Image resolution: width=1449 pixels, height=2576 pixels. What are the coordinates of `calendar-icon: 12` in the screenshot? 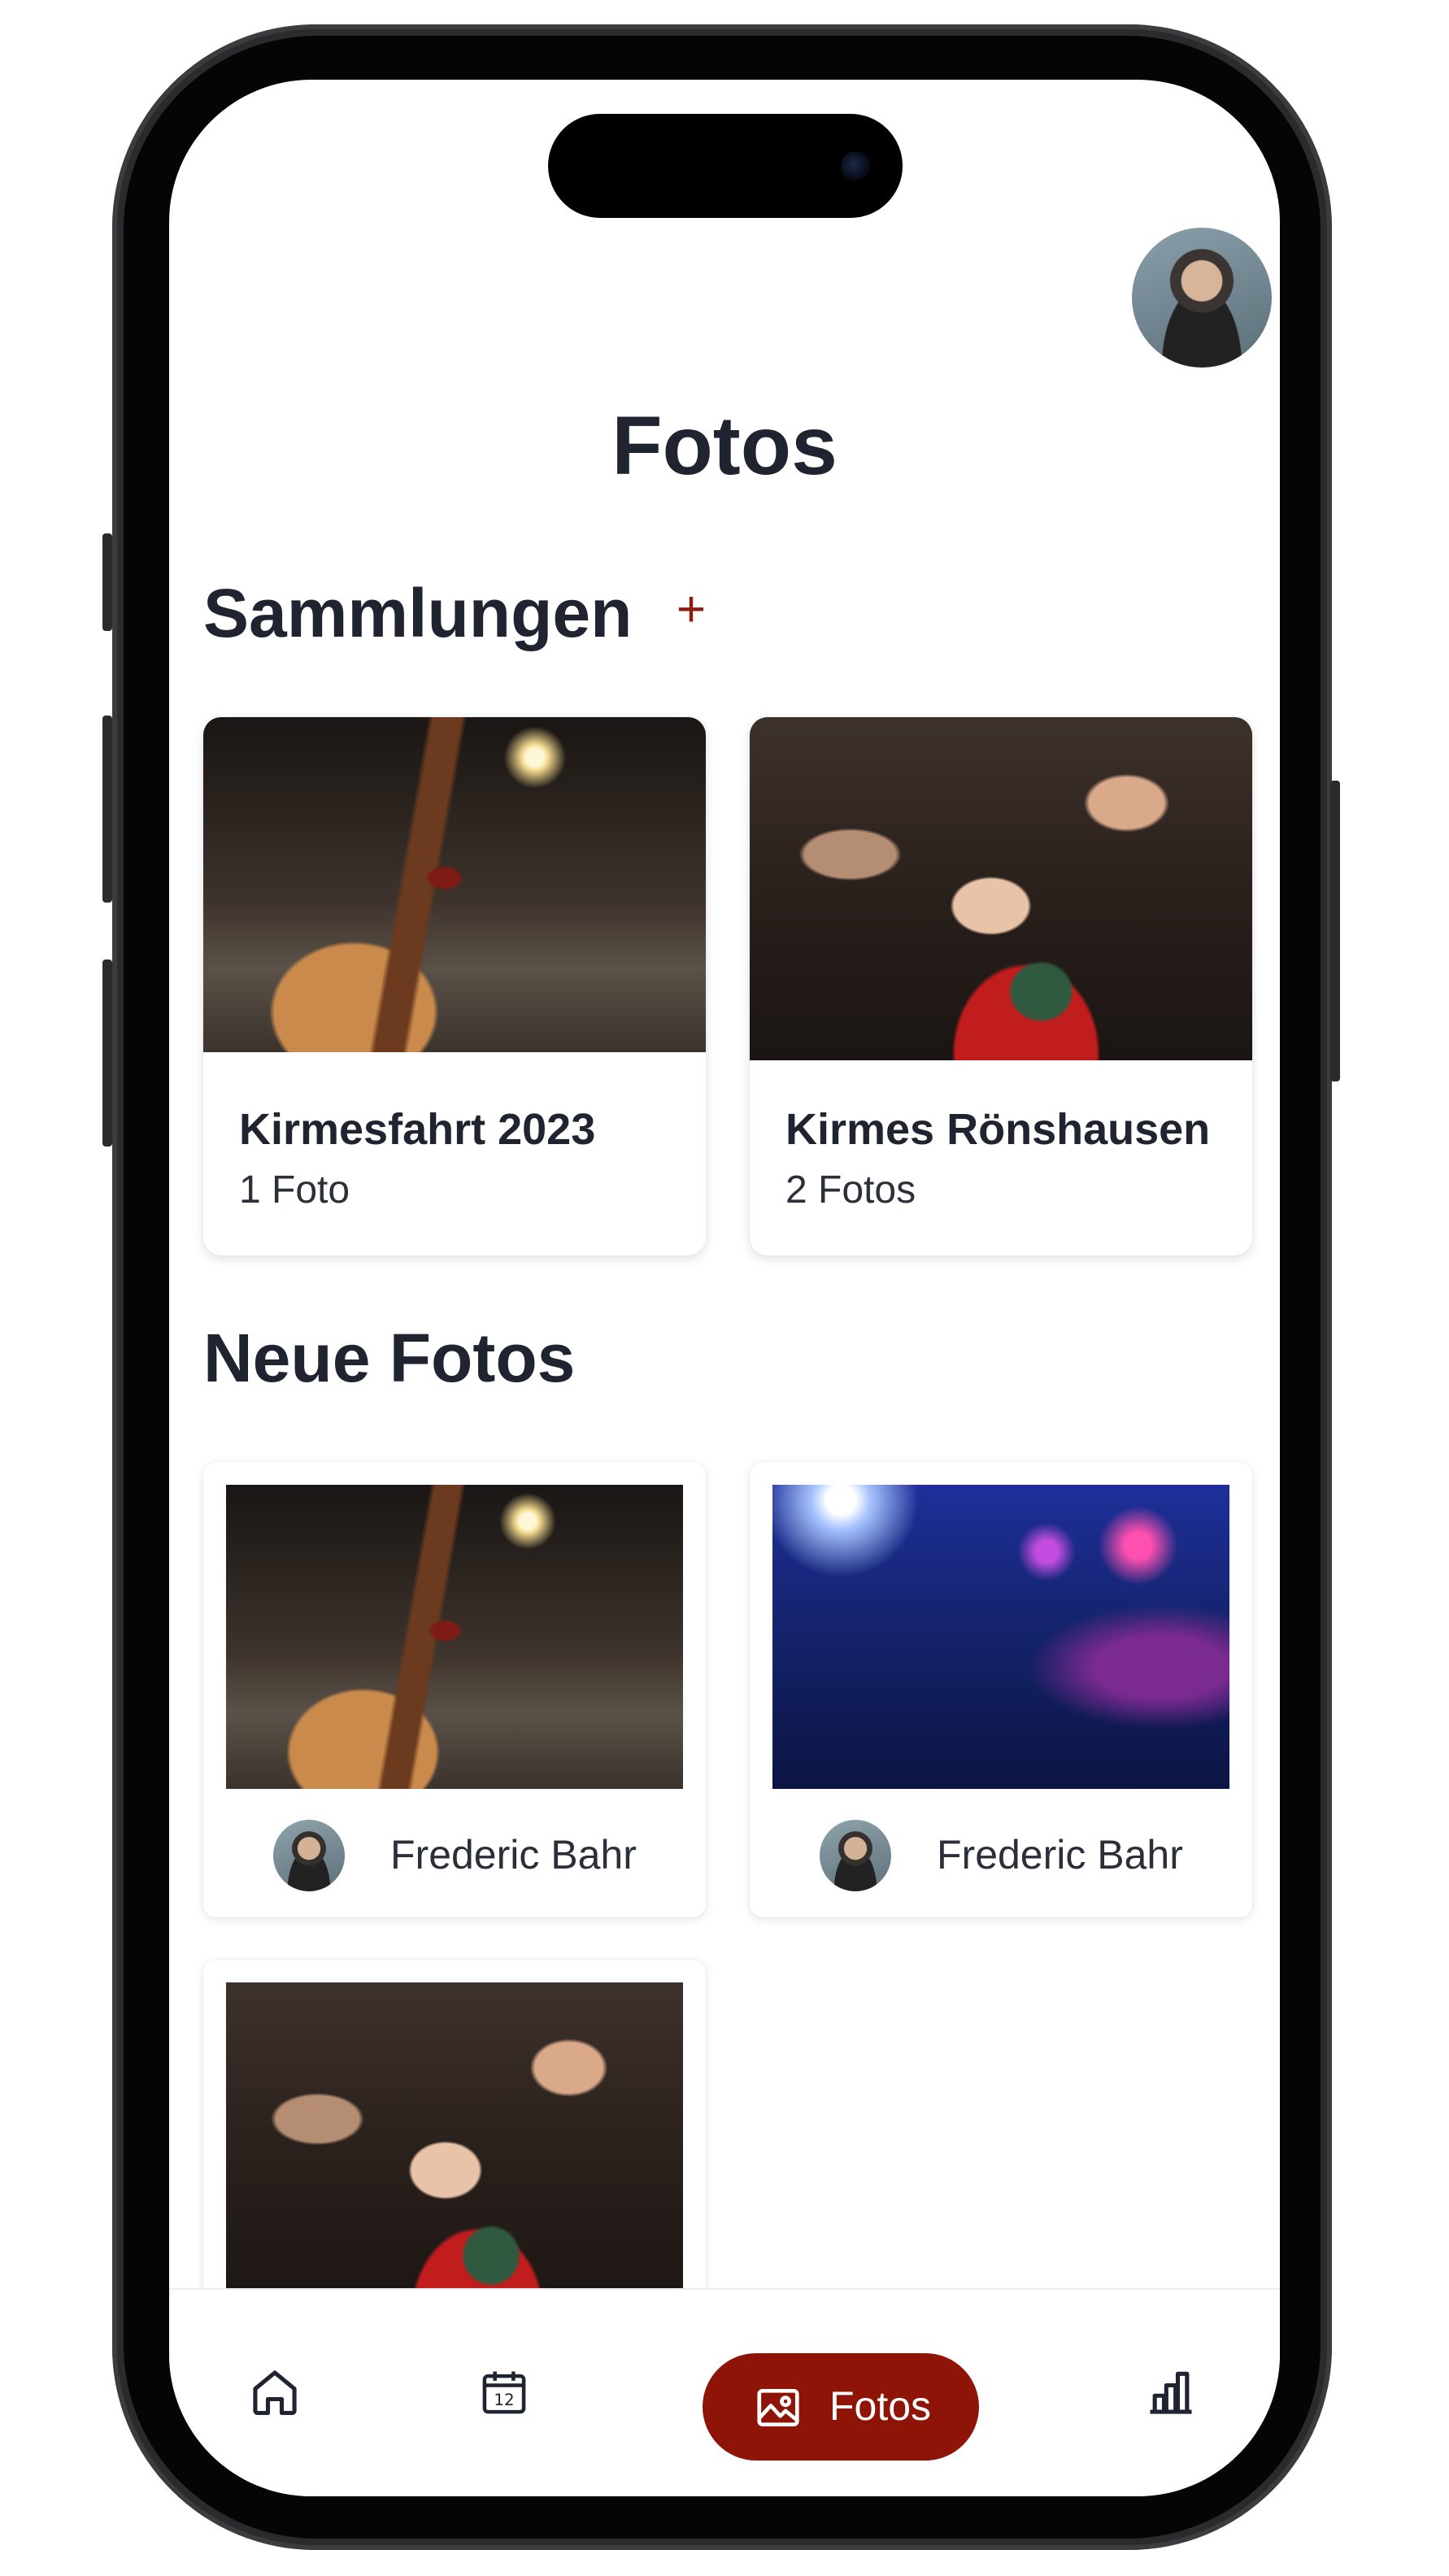 It's located at (504, 2393).